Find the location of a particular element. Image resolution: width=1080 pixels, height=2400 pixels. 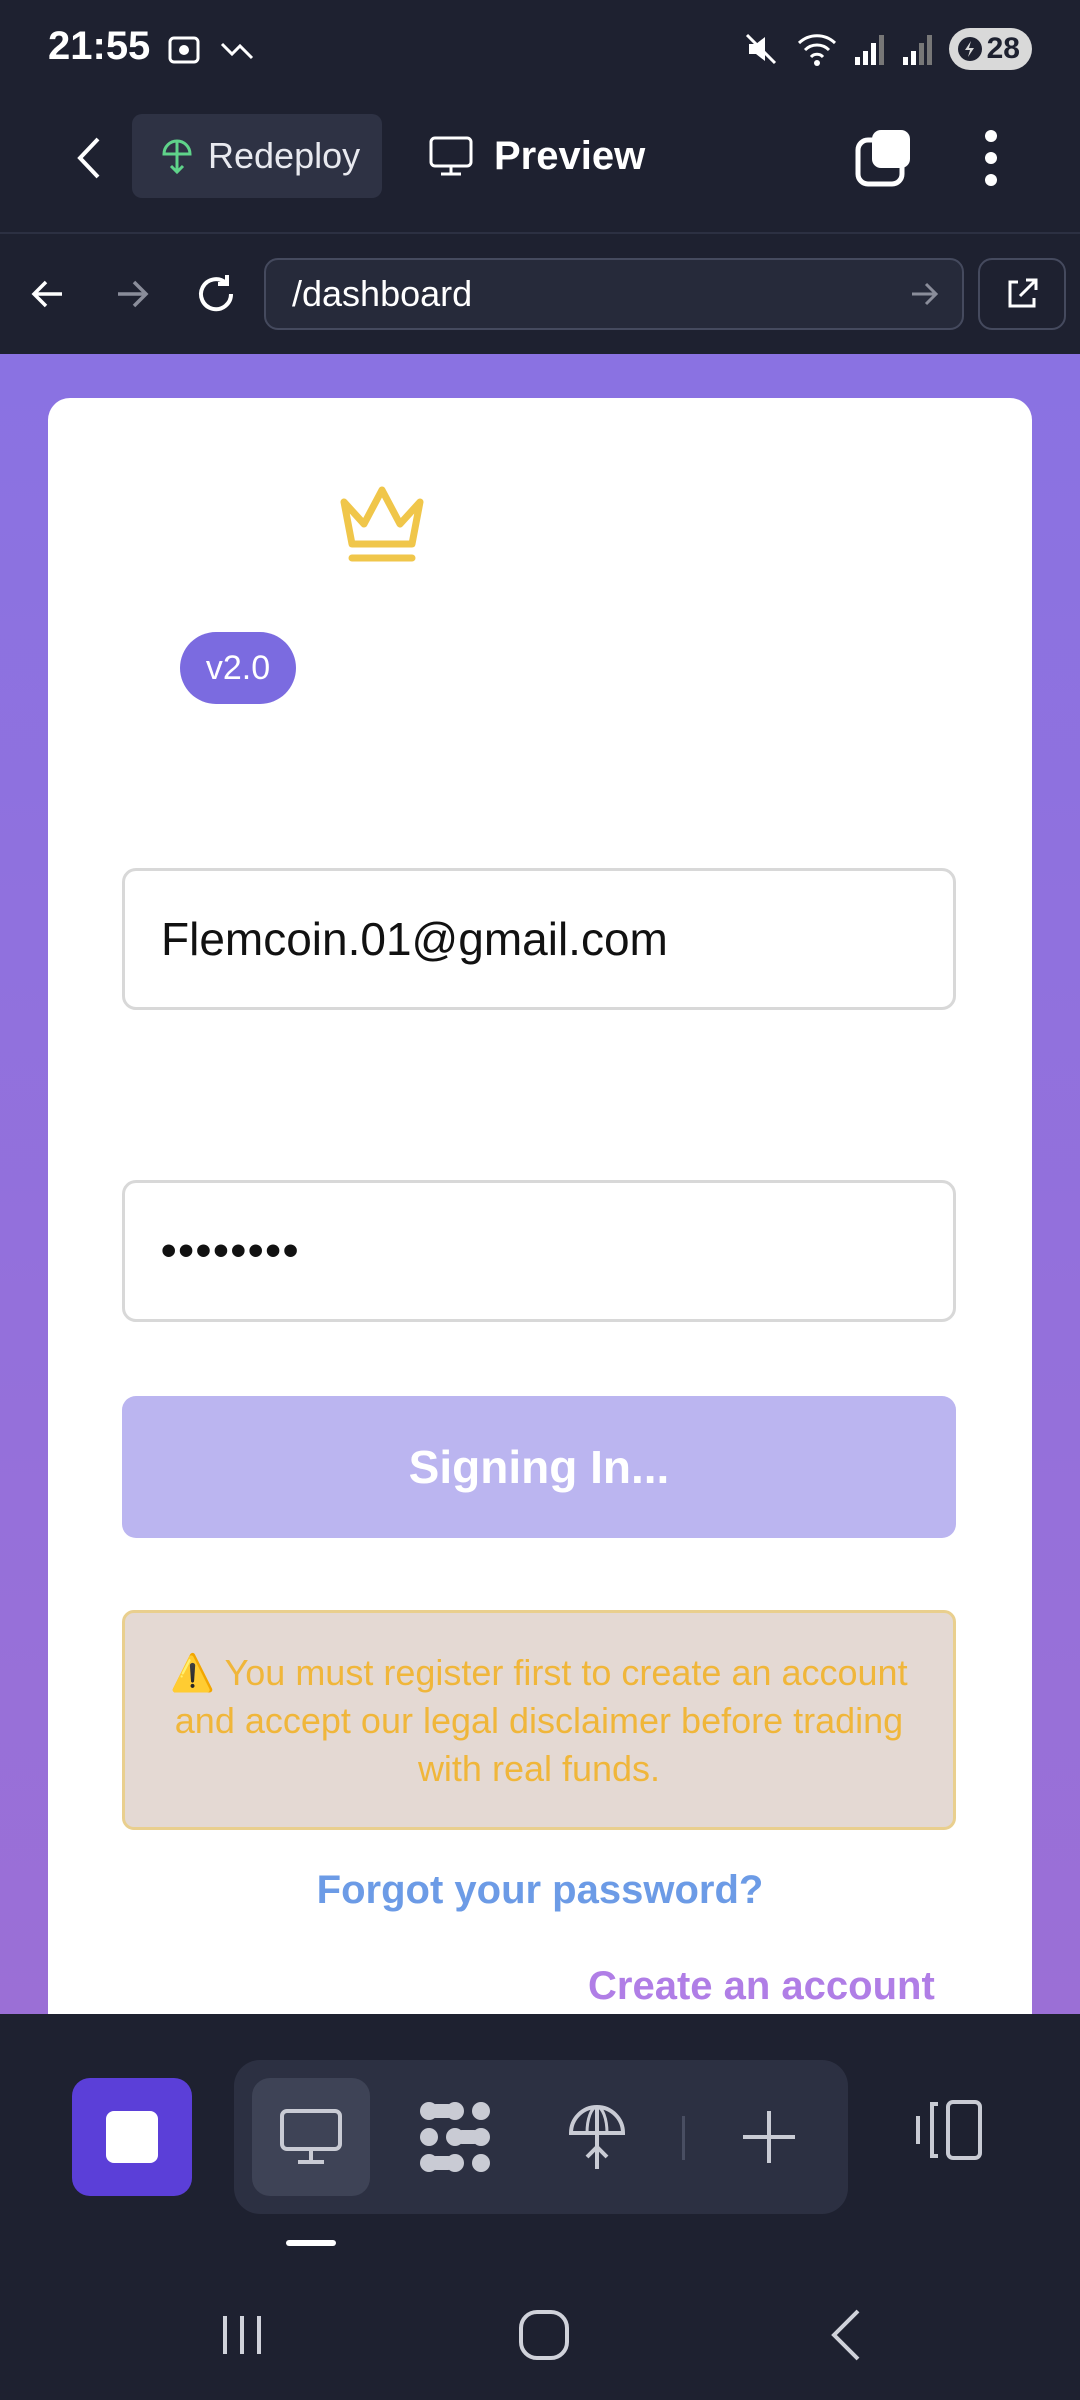

go-arrow-icon is located at coordinates (924, 294).